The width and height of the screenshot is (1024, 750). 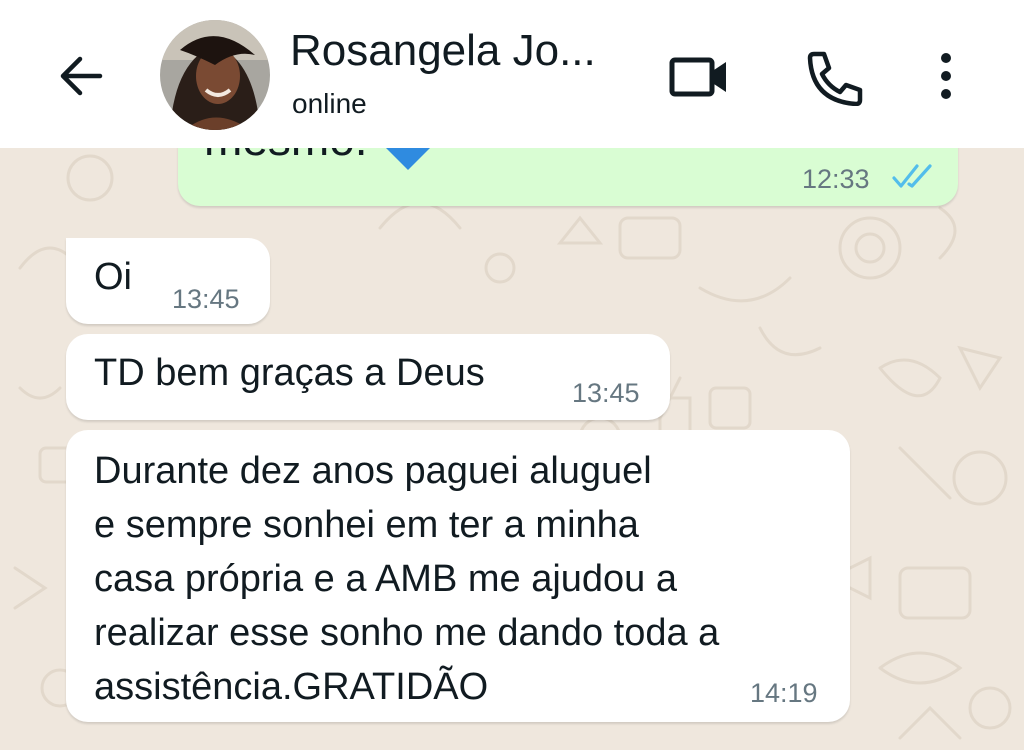 I want to click on message-time: 14:19, so click(x=784, y=693).